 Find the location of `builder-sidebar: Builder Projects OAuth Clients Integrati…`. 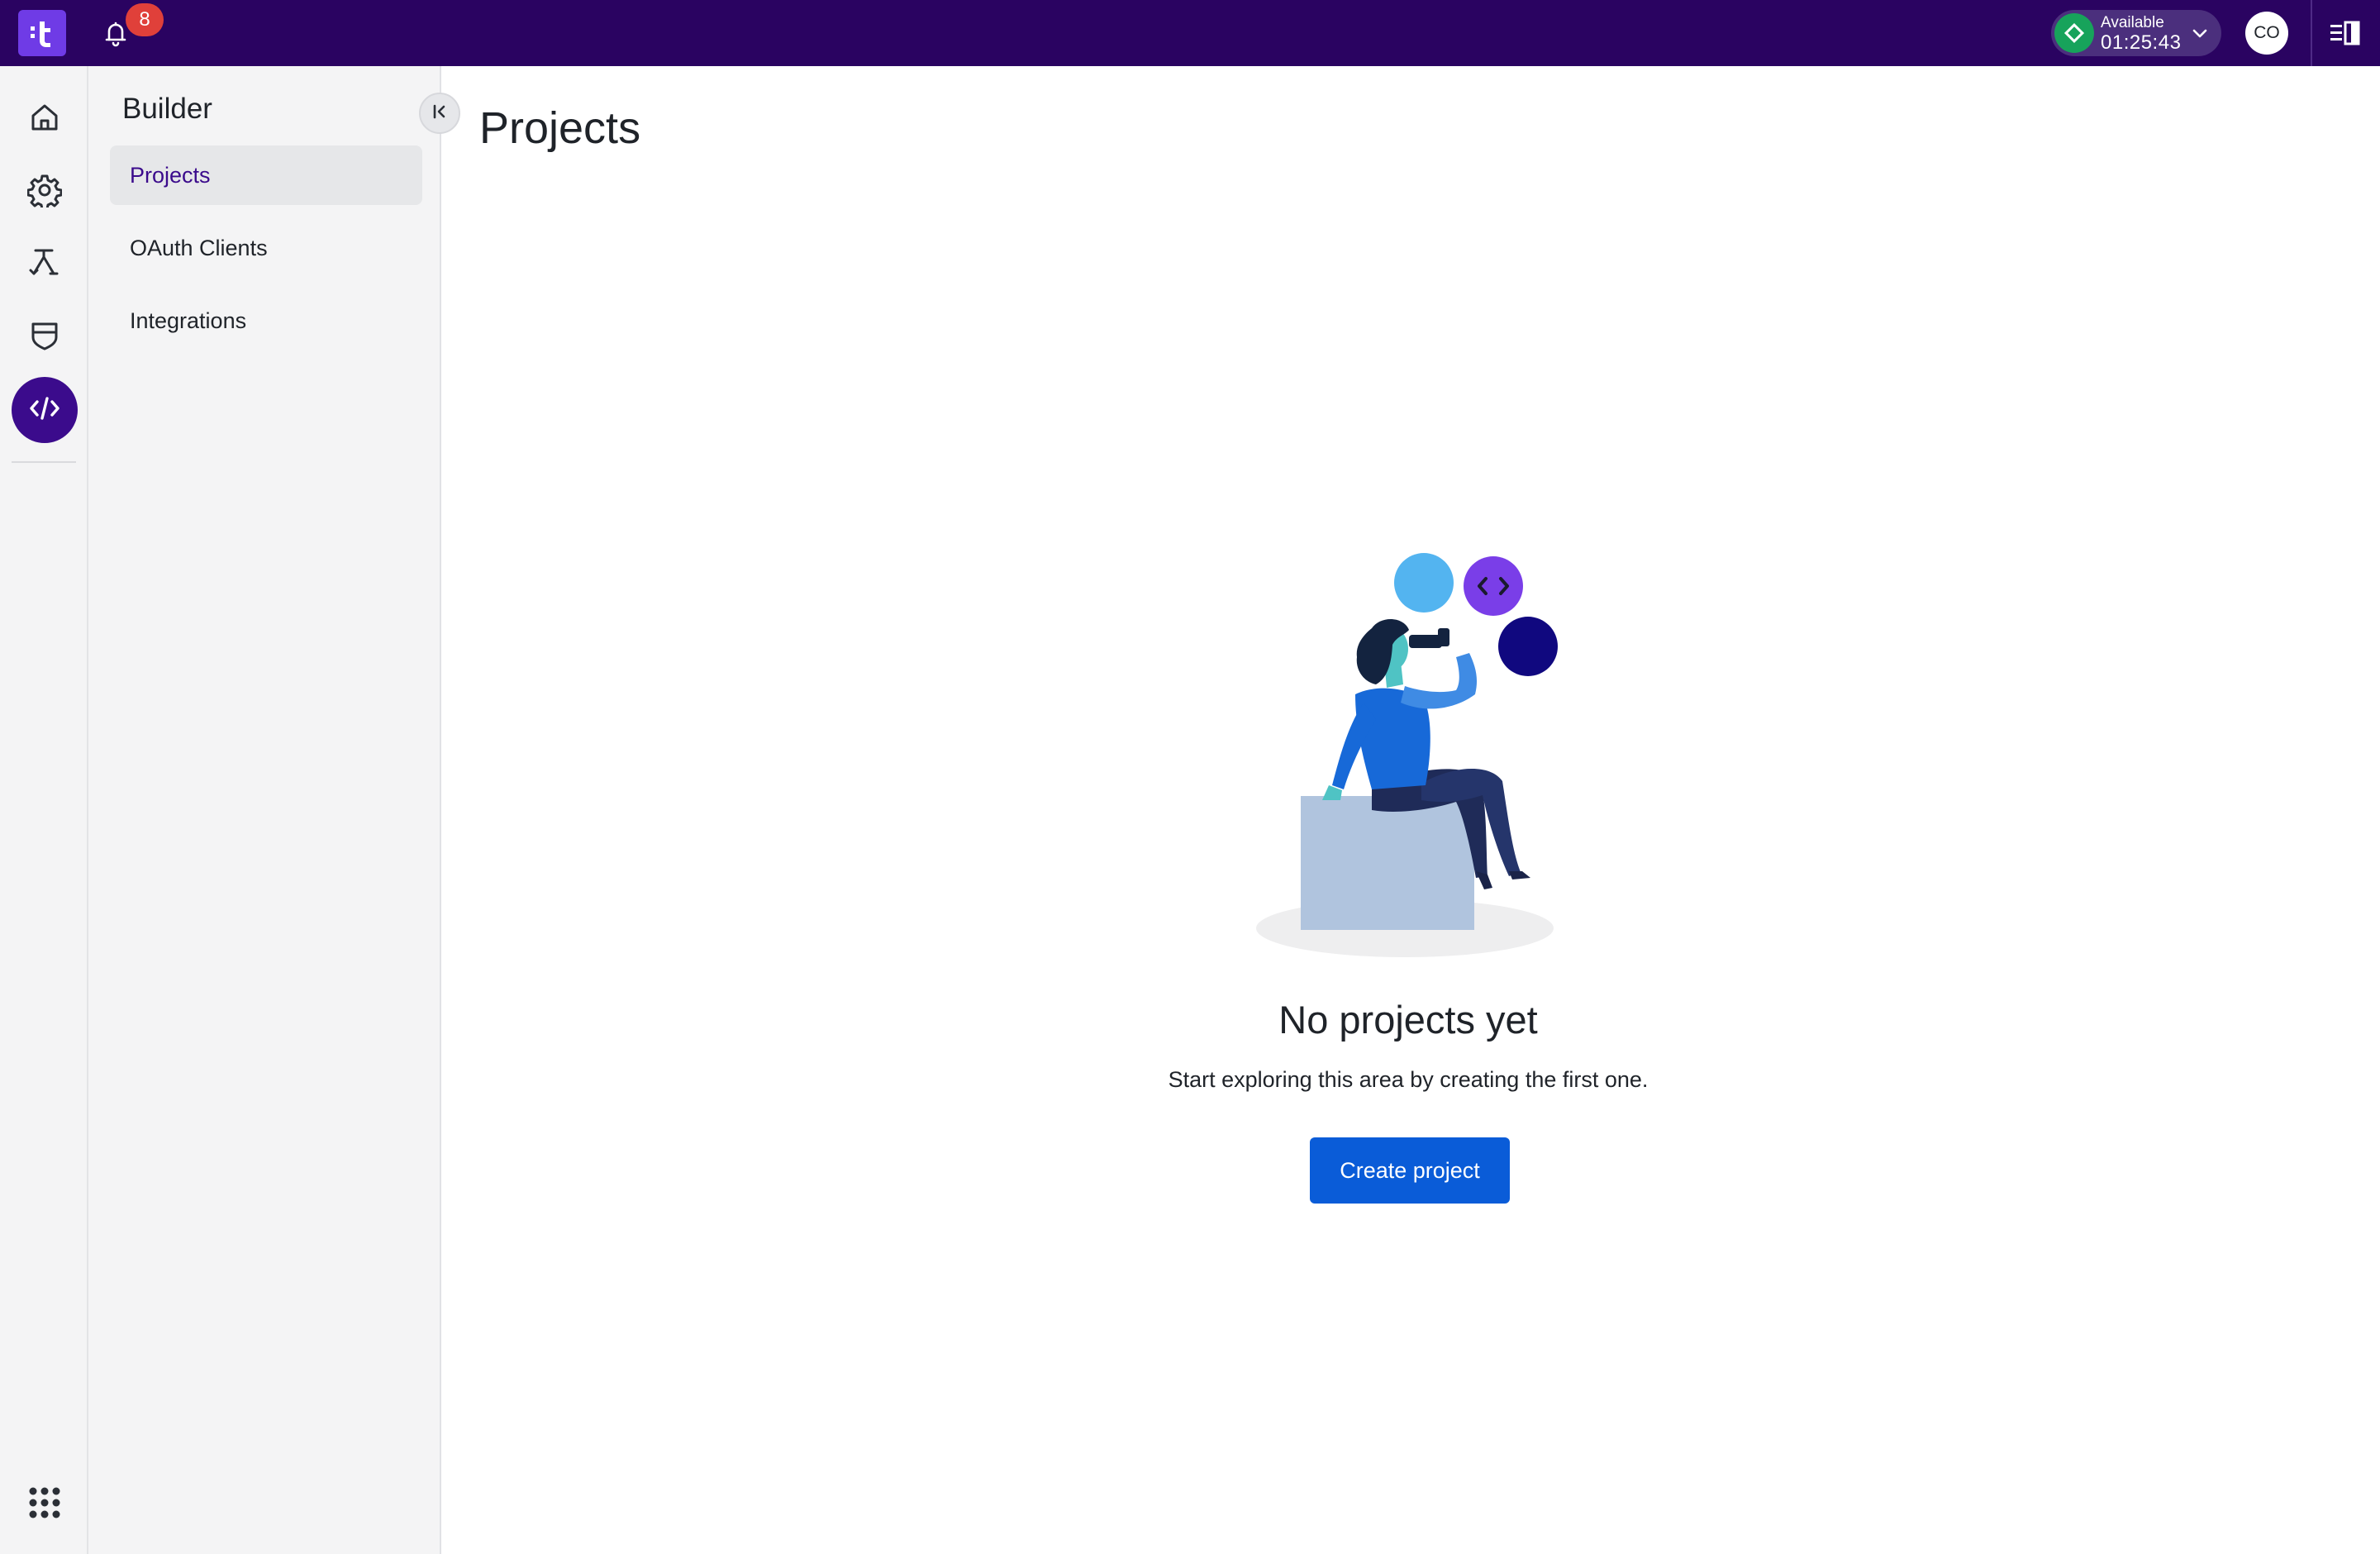

builder-sidebar: Builder Projects OAuth Clients Integrati… is located at coordinates (274, 810).